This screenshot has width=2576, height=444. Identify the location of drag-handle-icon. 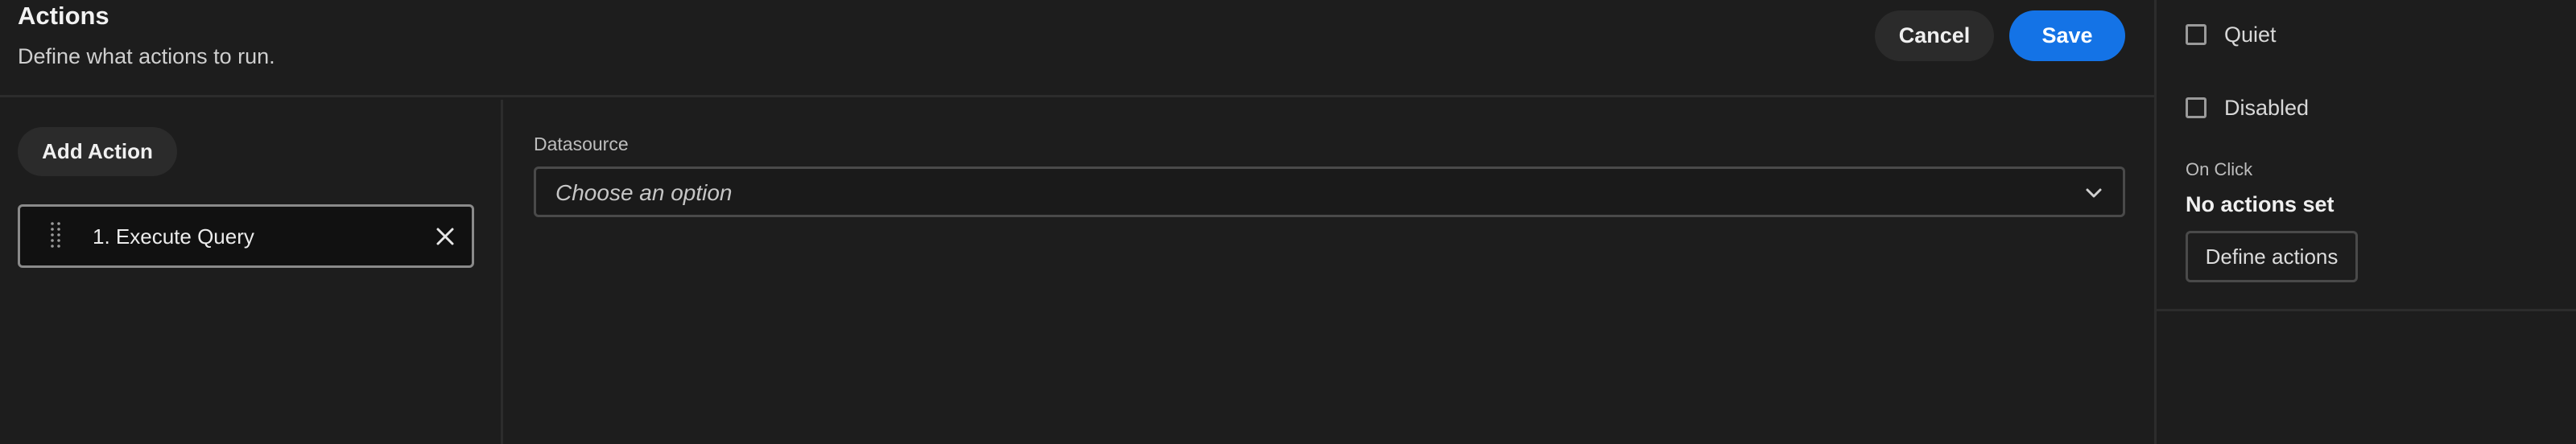
(55, 236).